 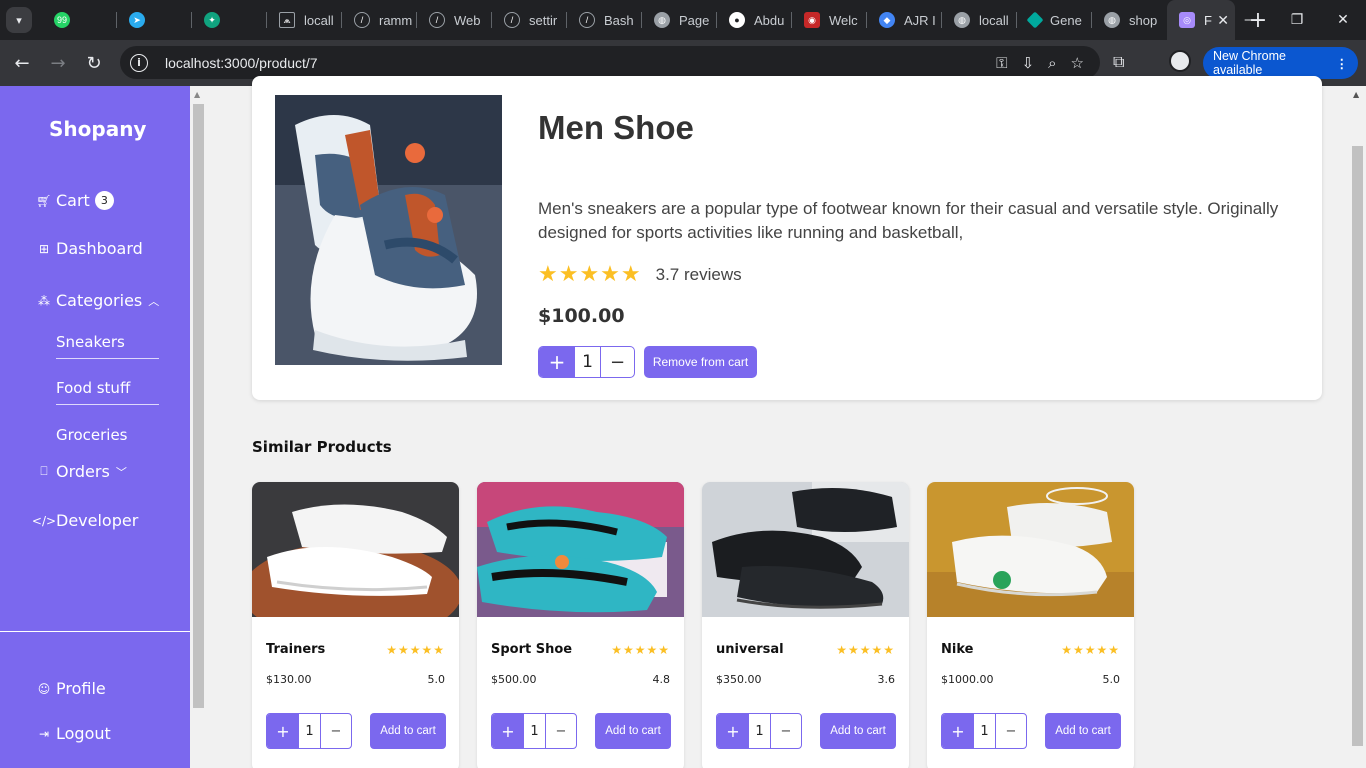 What do you see at coordinates (58, 63) in the screenshot?
I see `forward-button: →` at bounding box center [58, 63].